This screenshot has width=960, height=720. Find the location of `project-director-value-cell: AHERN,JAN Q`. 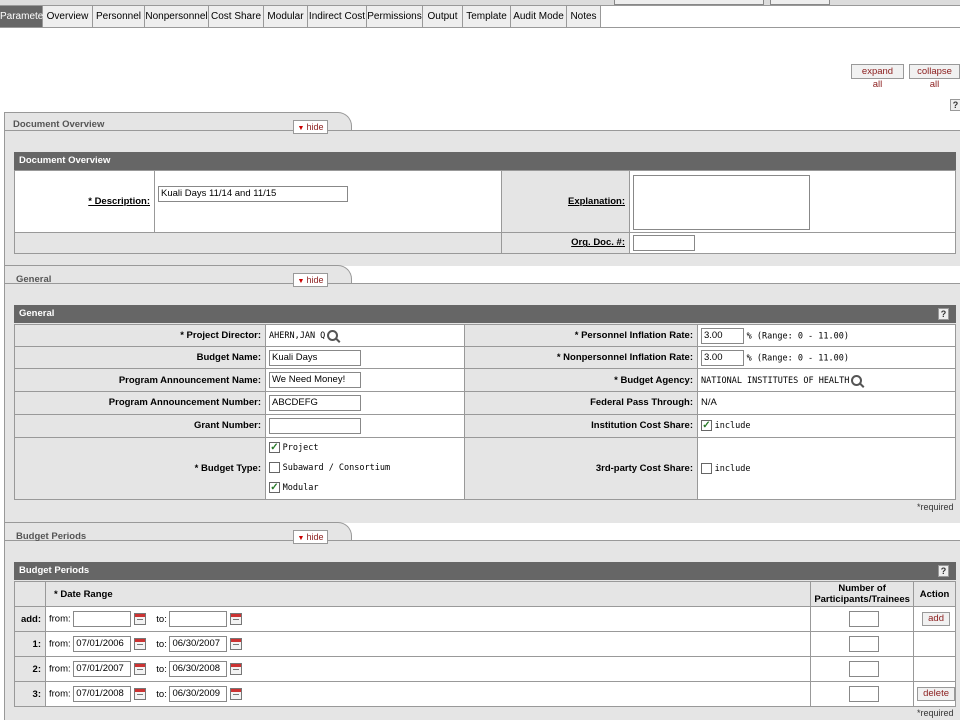

project-director-value-cell: AHERN,JAN Q is located at coordinates (365, 335).